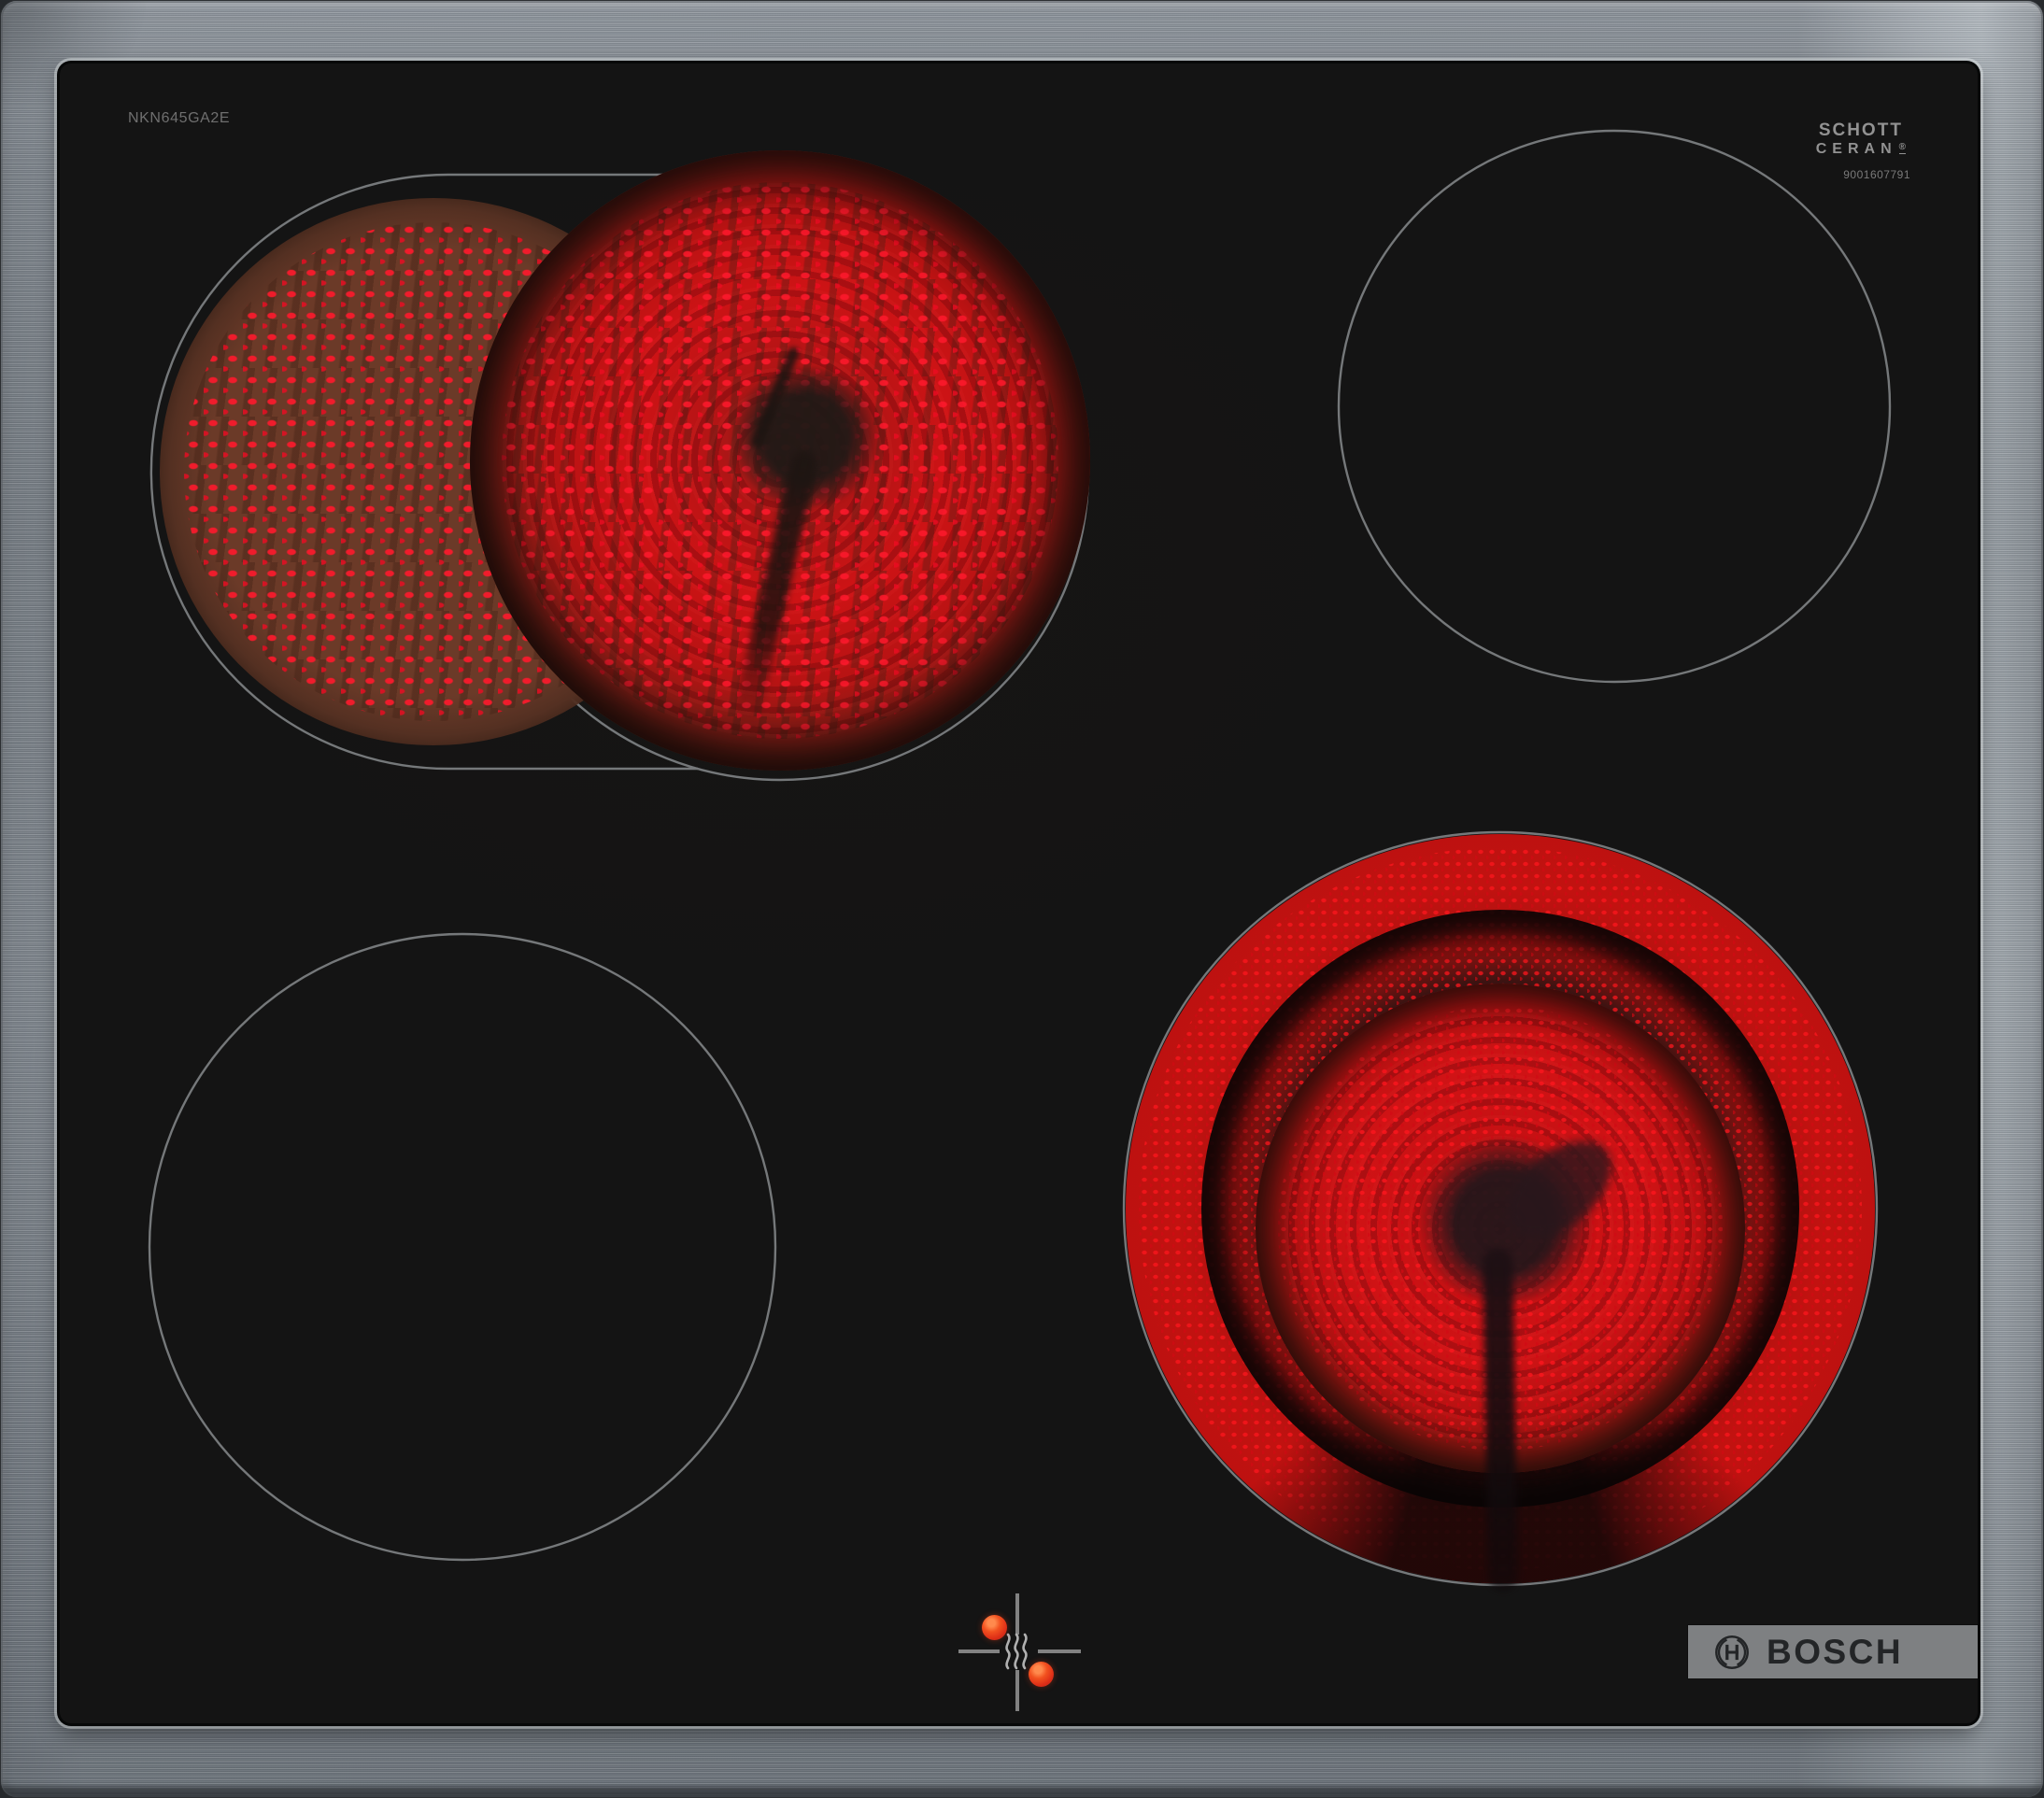 This screenshot has height=1798, width=2044. I want to click on schott-ceran-logo: SCHOTT CERAN ®, so click(1861, 139).